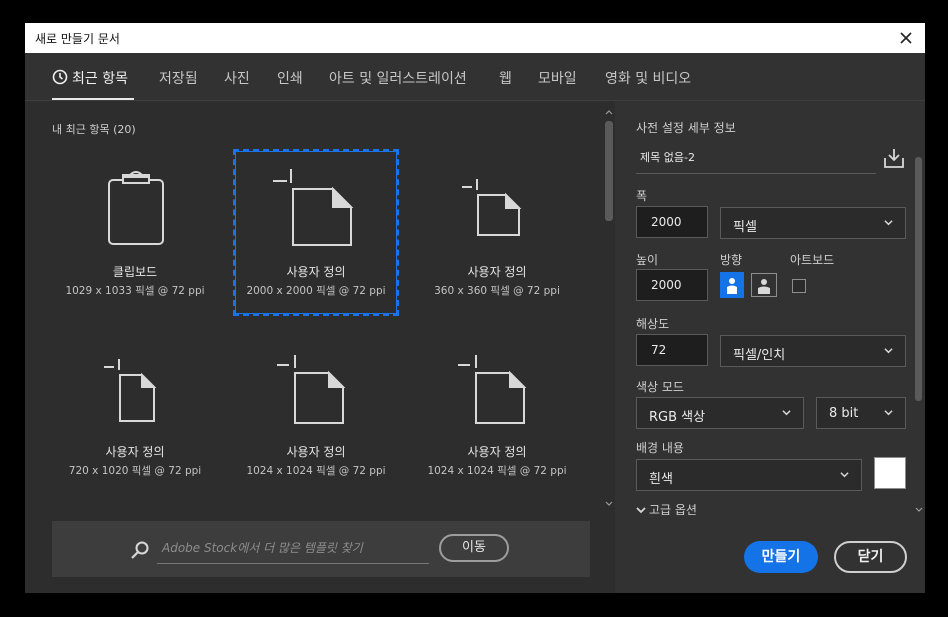 The height and width of the screenshot is (617, 948). I want to click on chevron-up-icon, so click(609, 112).